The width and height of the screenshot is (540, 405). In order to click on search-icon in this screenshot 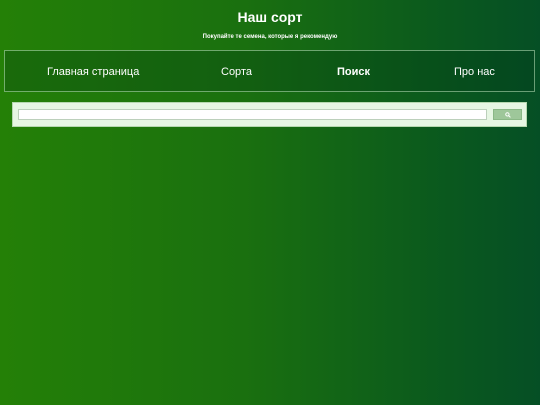, I will do `click(507, 114)`.